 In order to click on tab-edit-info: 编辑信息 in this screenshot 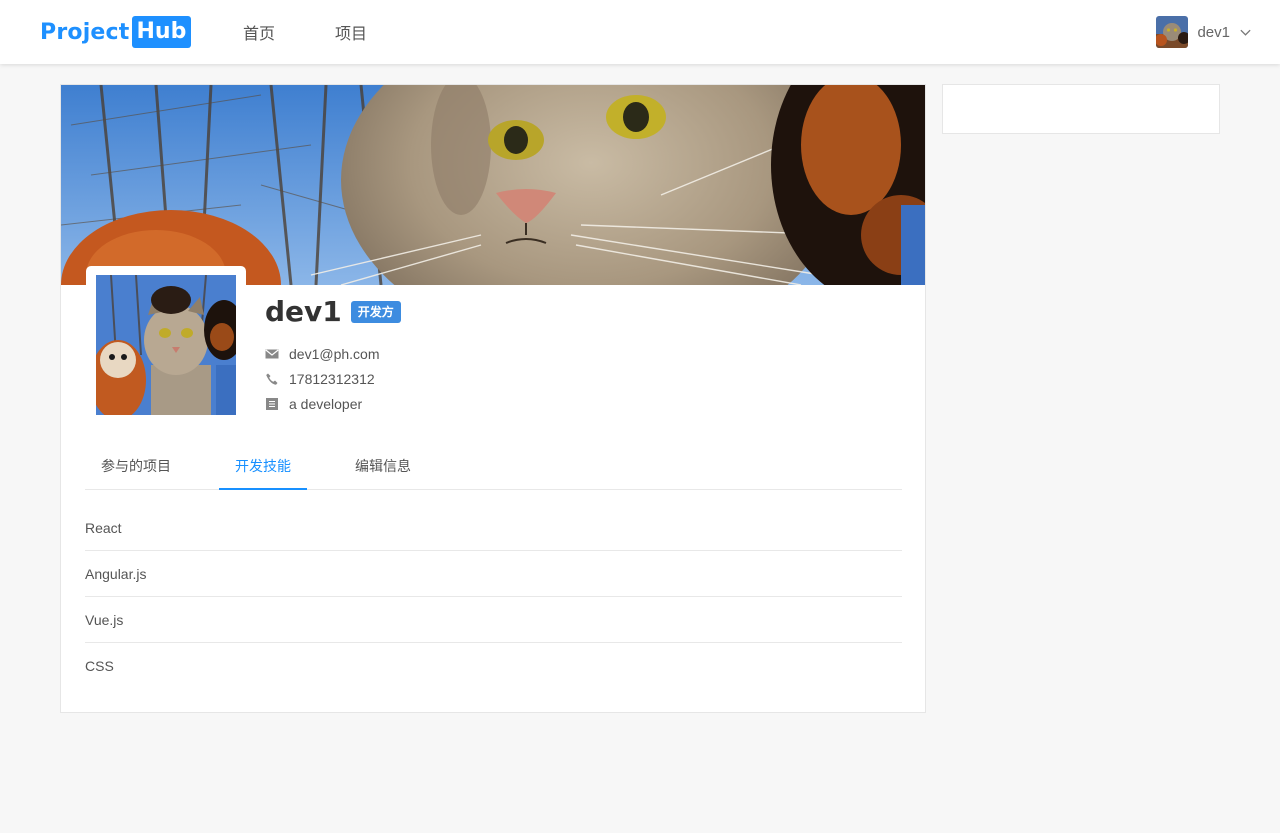, I will do `click(383, 467)`.